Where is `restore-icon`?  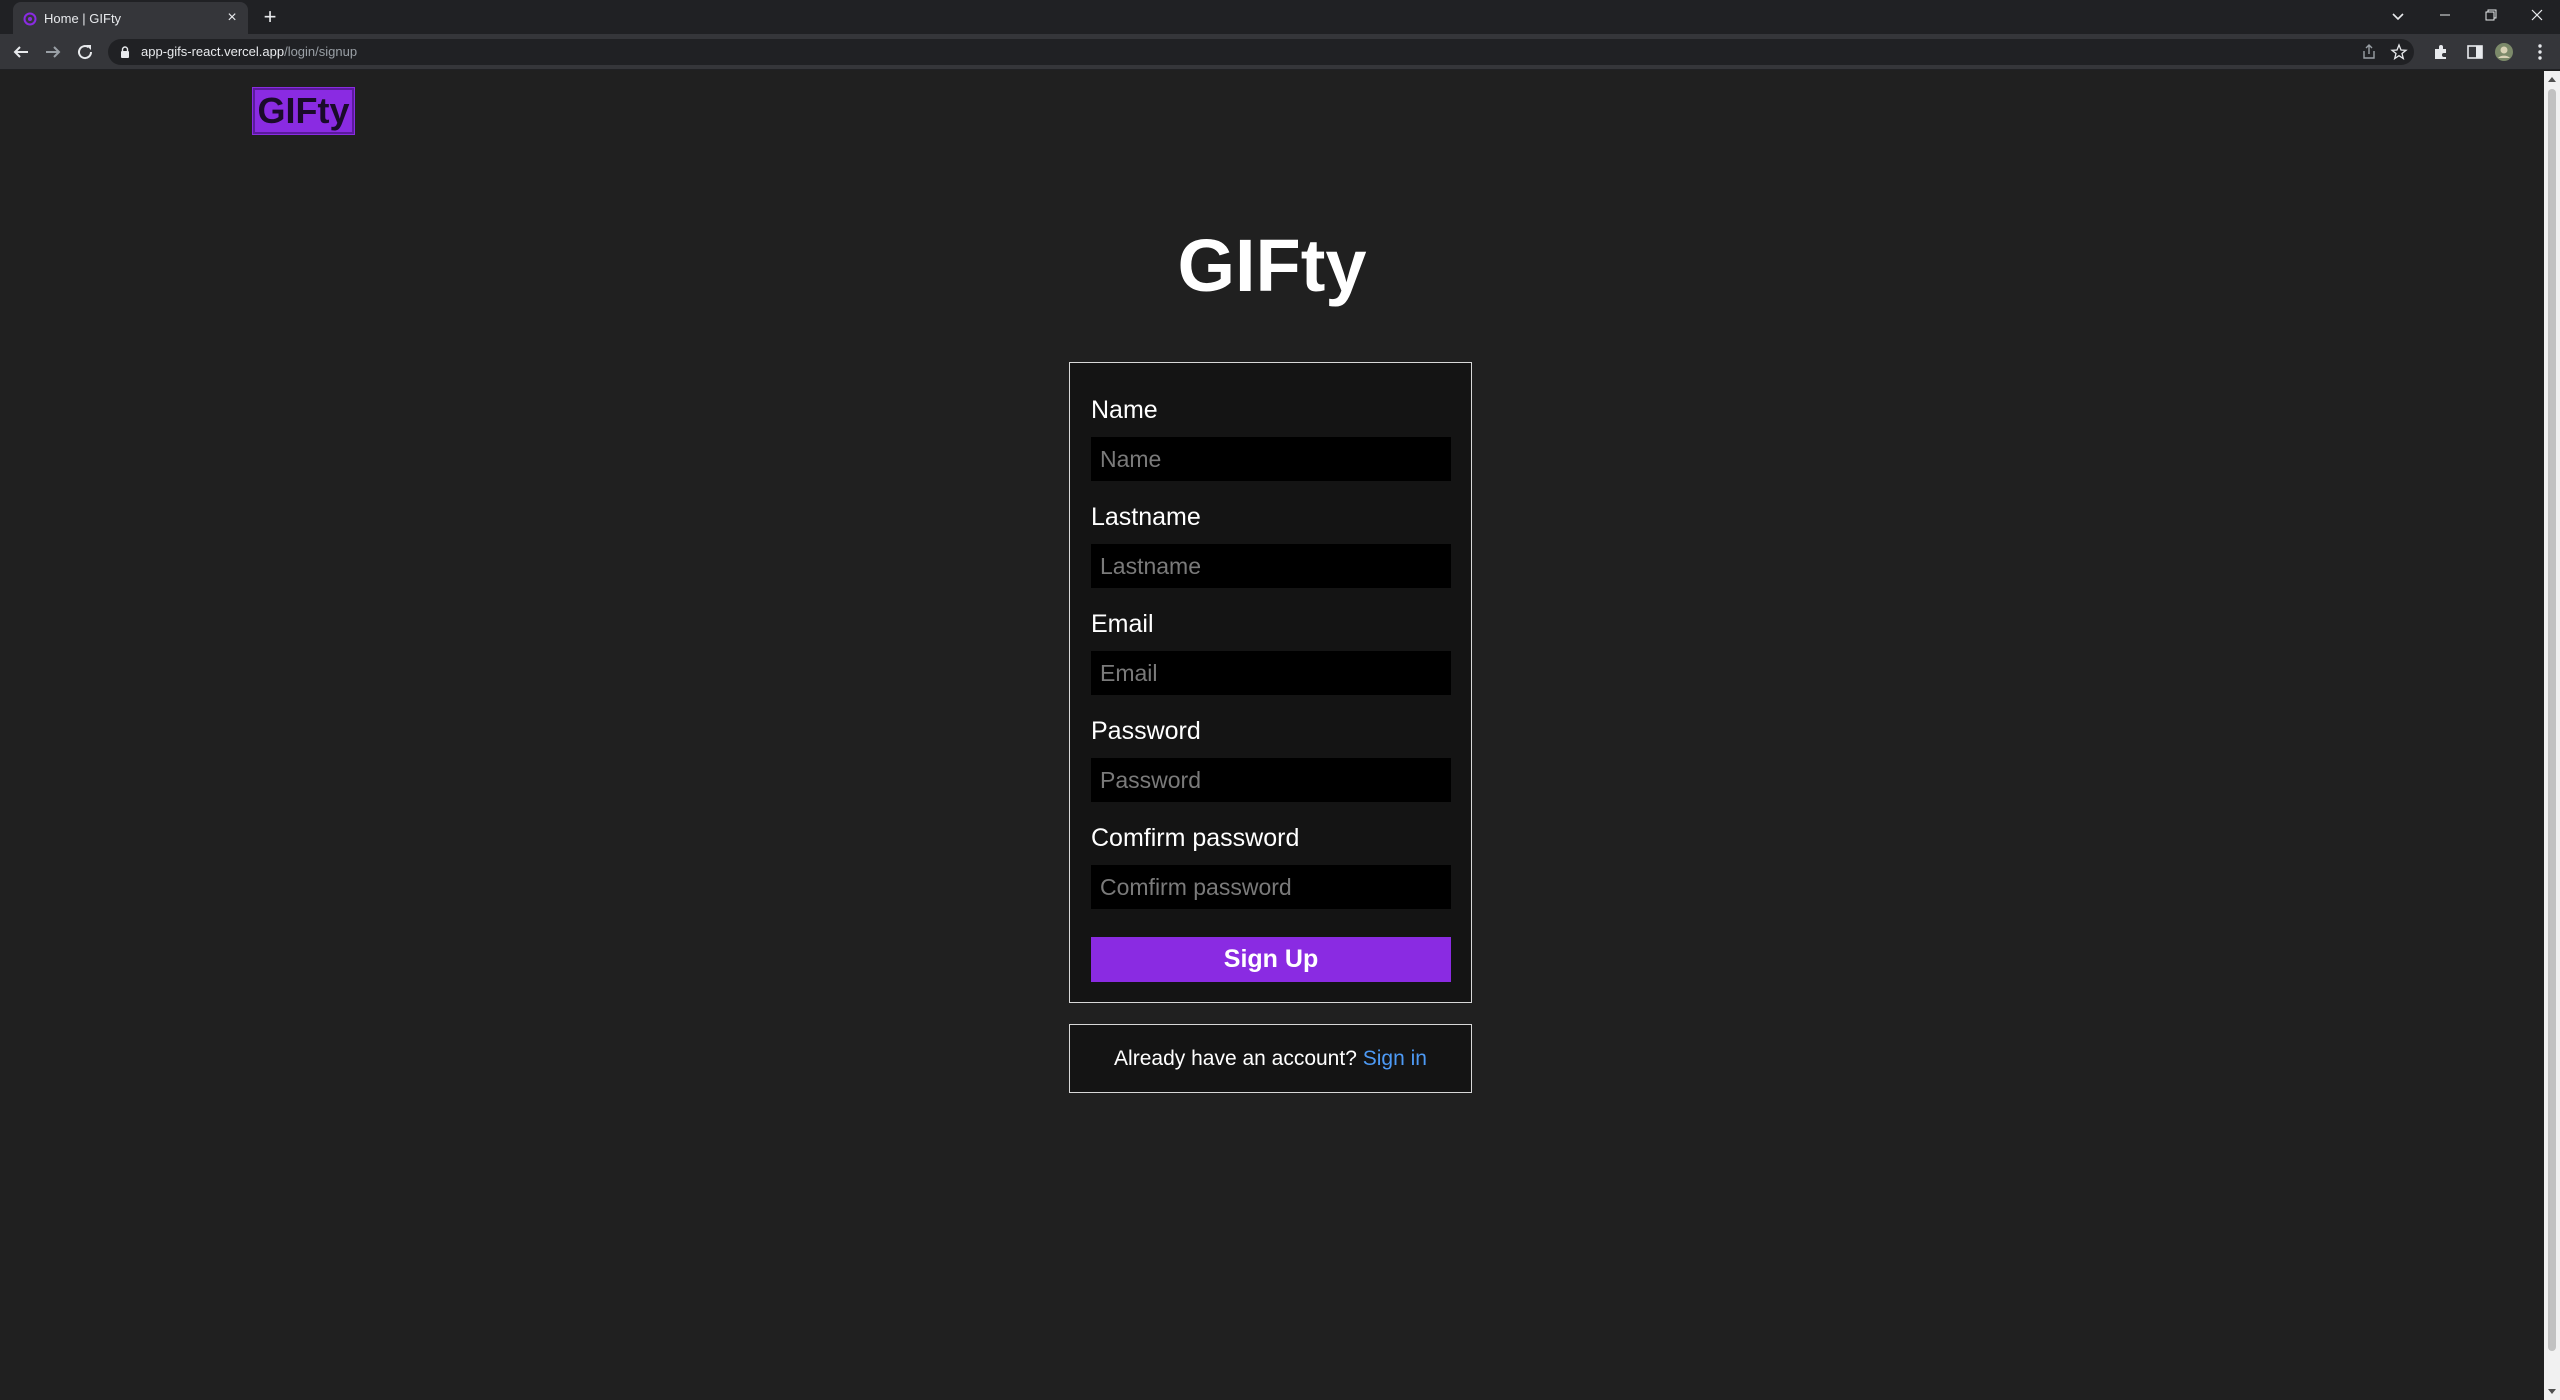
restore-icon is located at coordinates (2491, 15).